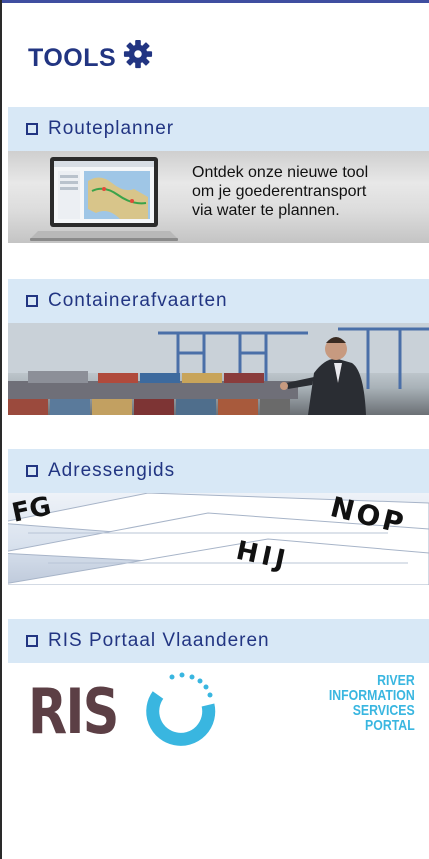 Image resolution: width=429 pixels, height=859 pixels. Describe the element at coordinates (218, 471) in the screenshot. I see `section-header-adressengids: Adressengids` at that location.